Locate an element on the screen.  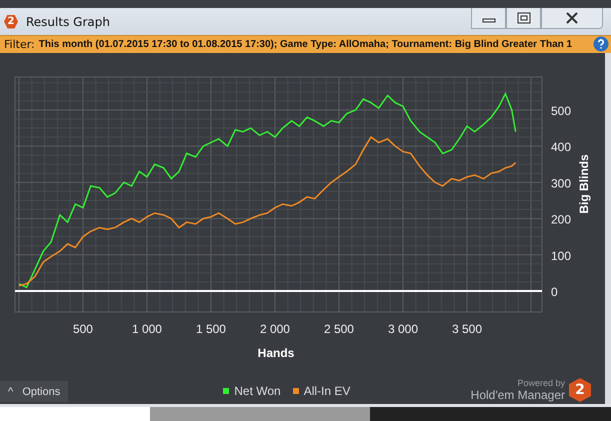
maximize-button is located at coordinates (523, 18).